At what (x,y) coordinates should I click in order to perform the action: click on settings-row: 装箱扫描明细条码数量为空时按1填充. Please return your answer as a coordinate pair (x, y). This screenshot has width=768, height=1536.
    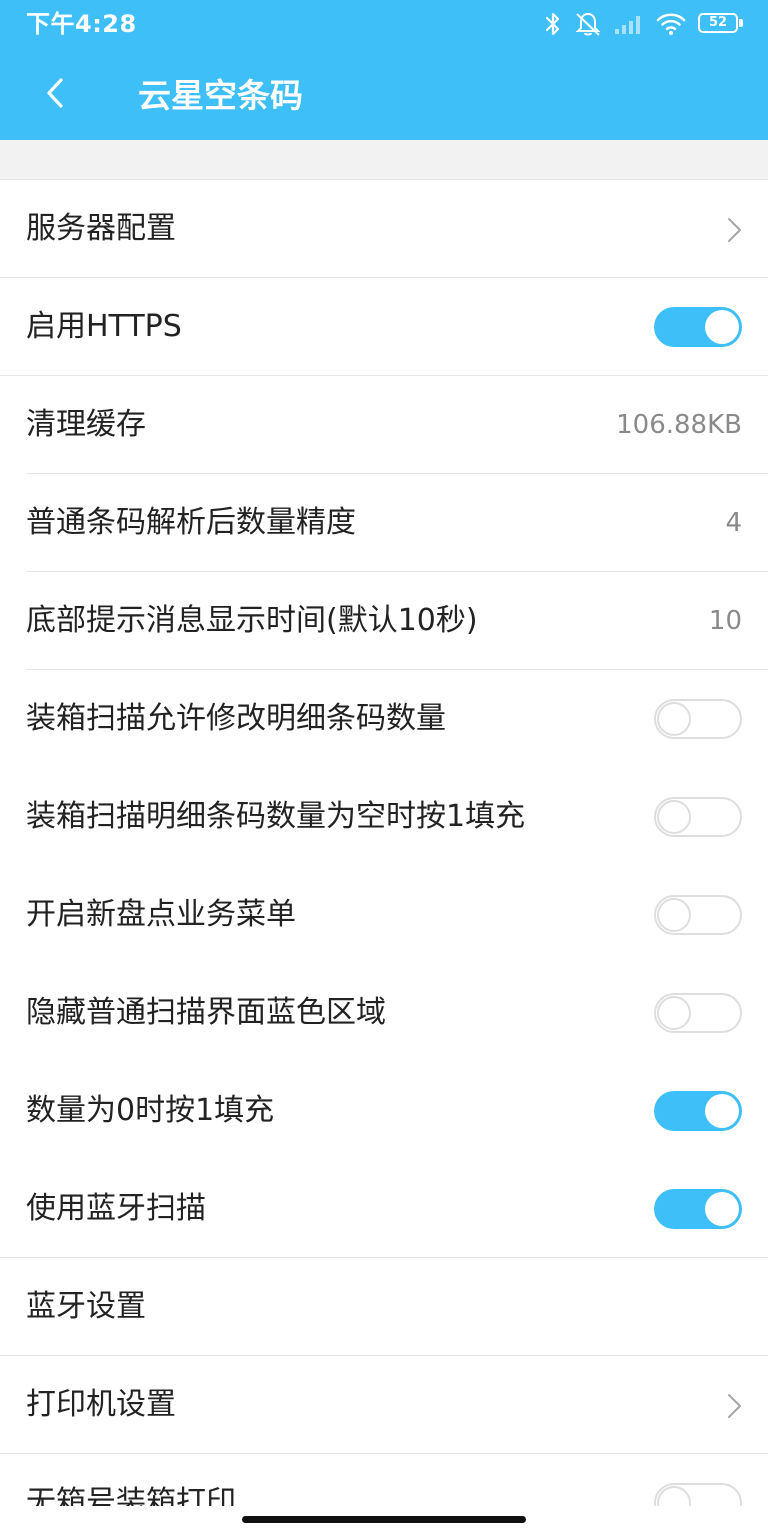
    Looking at the image, I should click on (384, 817).